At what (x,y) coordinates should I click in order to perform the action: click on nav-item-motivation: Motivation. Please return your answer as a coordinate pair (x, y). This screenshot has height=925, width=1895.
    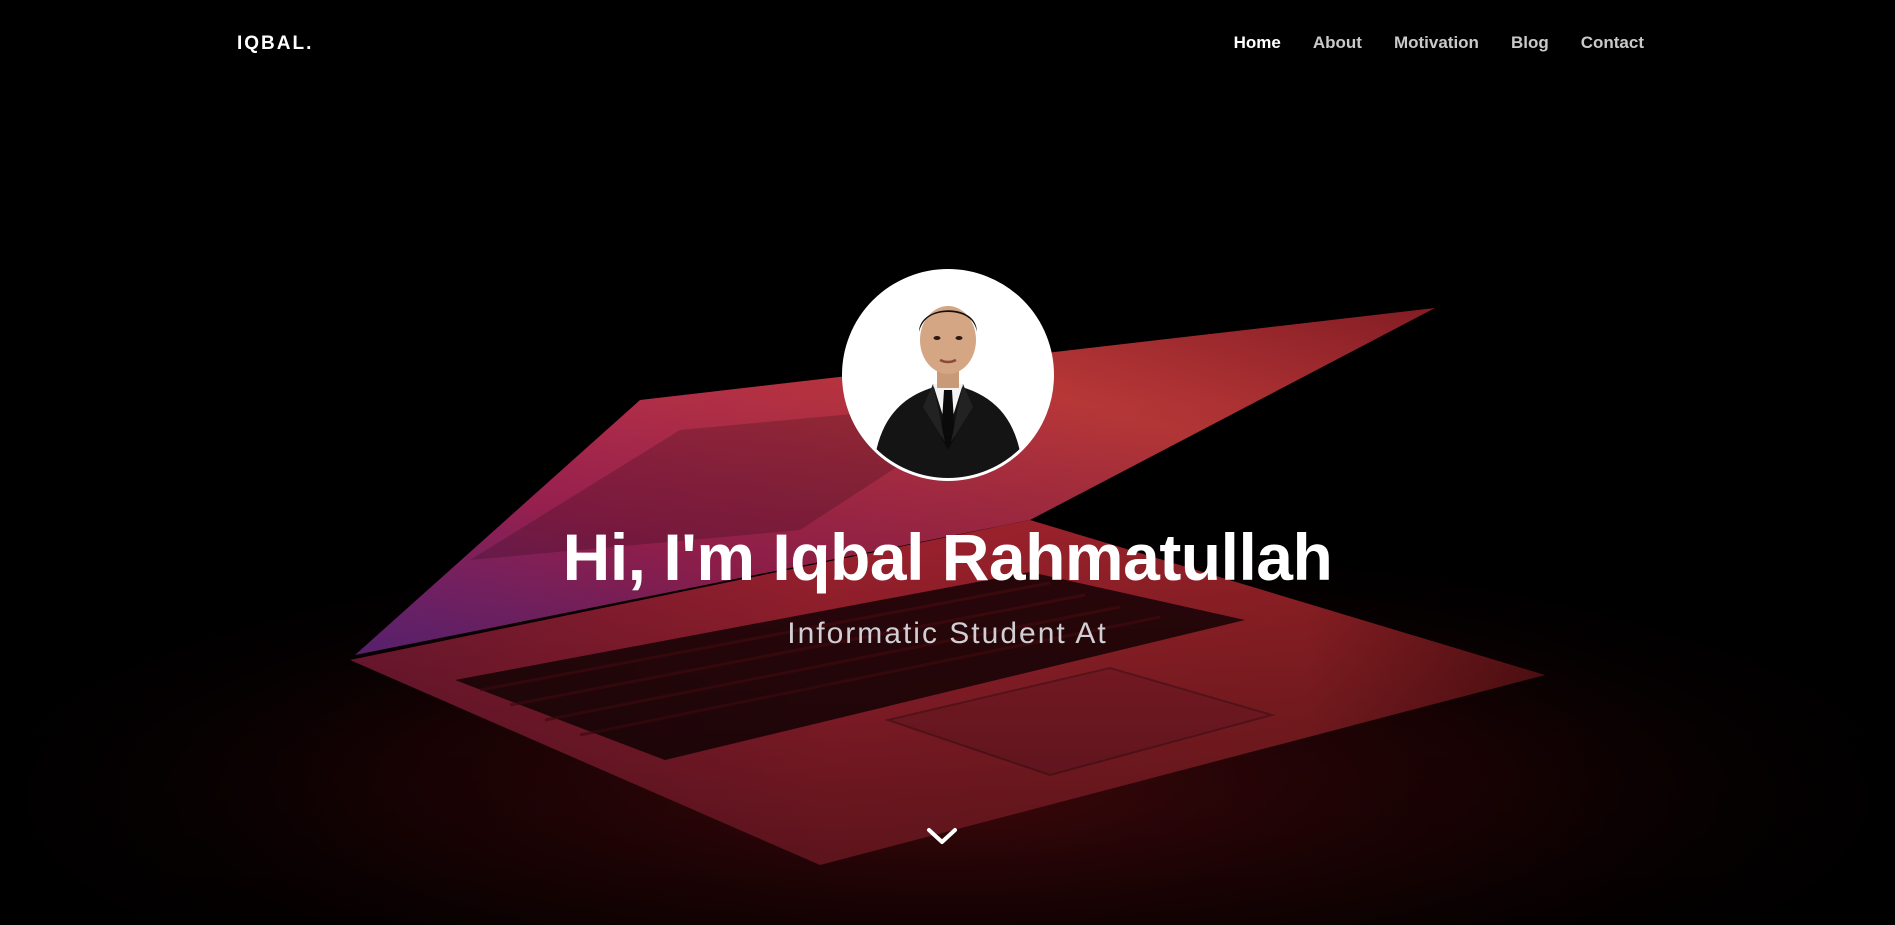
    Looking at the image, I should click on (1436, 43).